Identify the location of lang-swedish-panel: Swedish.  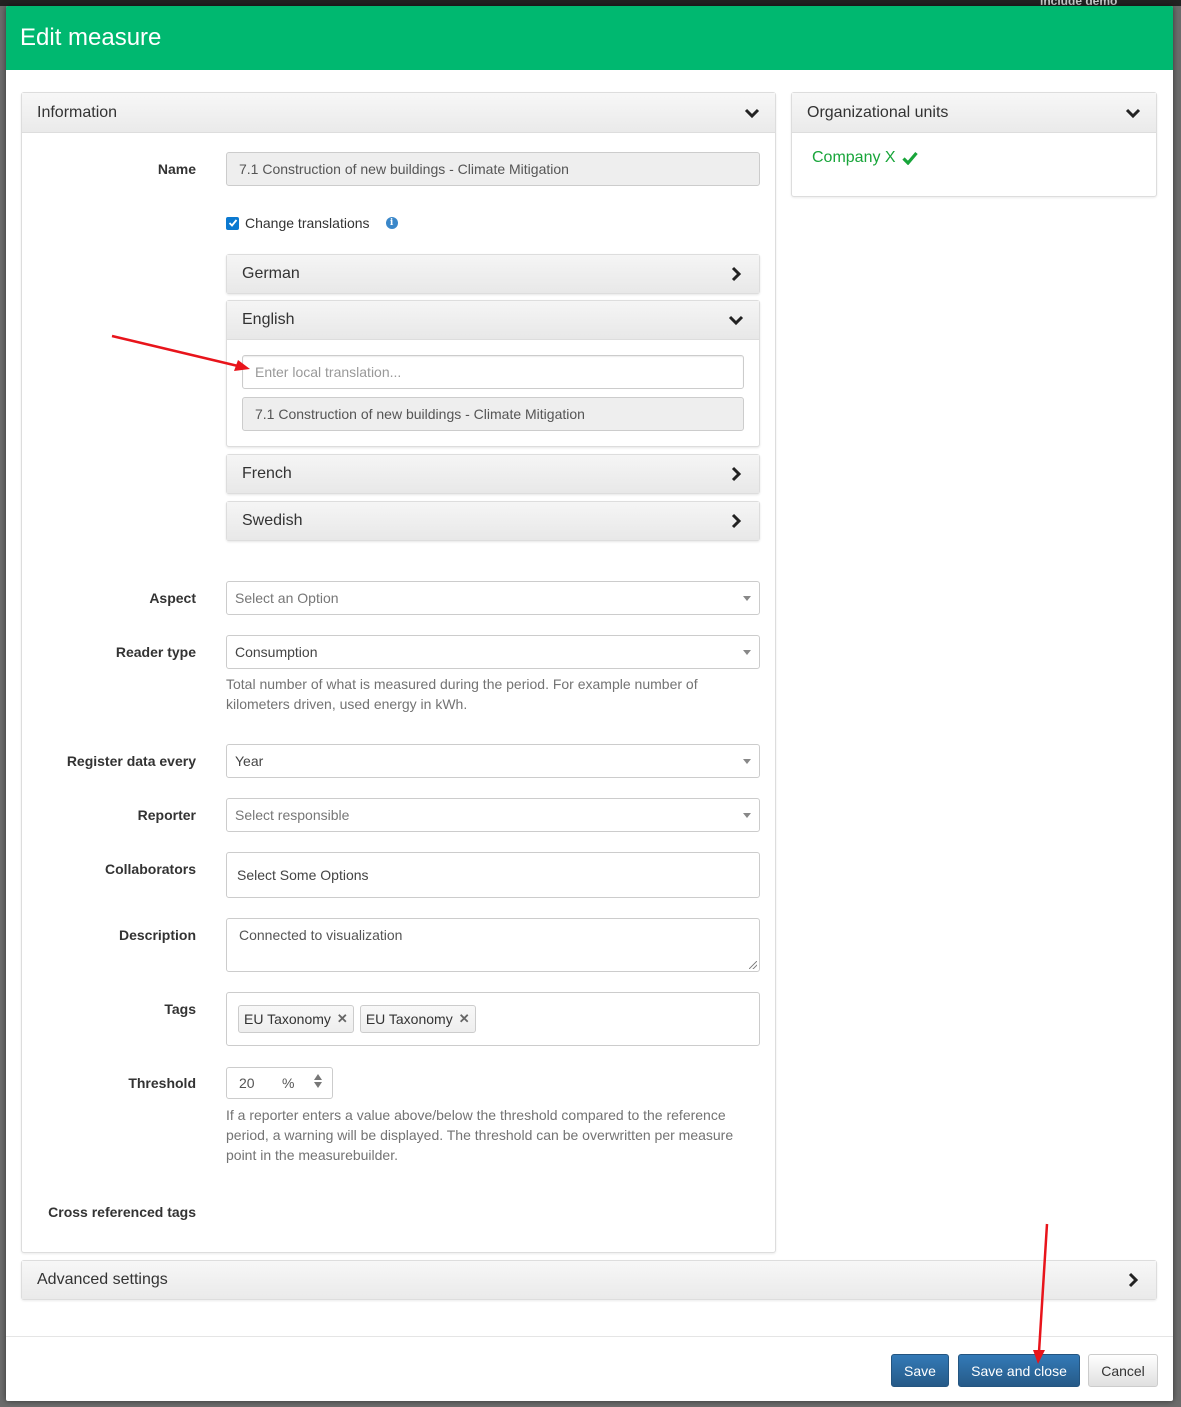
(493, 521).